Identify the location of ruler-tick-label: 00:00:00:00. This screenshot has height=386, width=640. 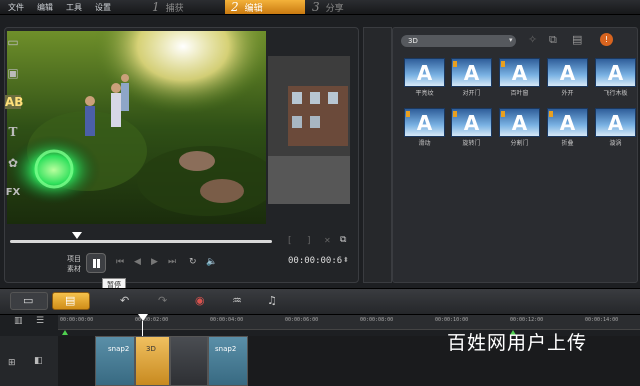
(77, 320).